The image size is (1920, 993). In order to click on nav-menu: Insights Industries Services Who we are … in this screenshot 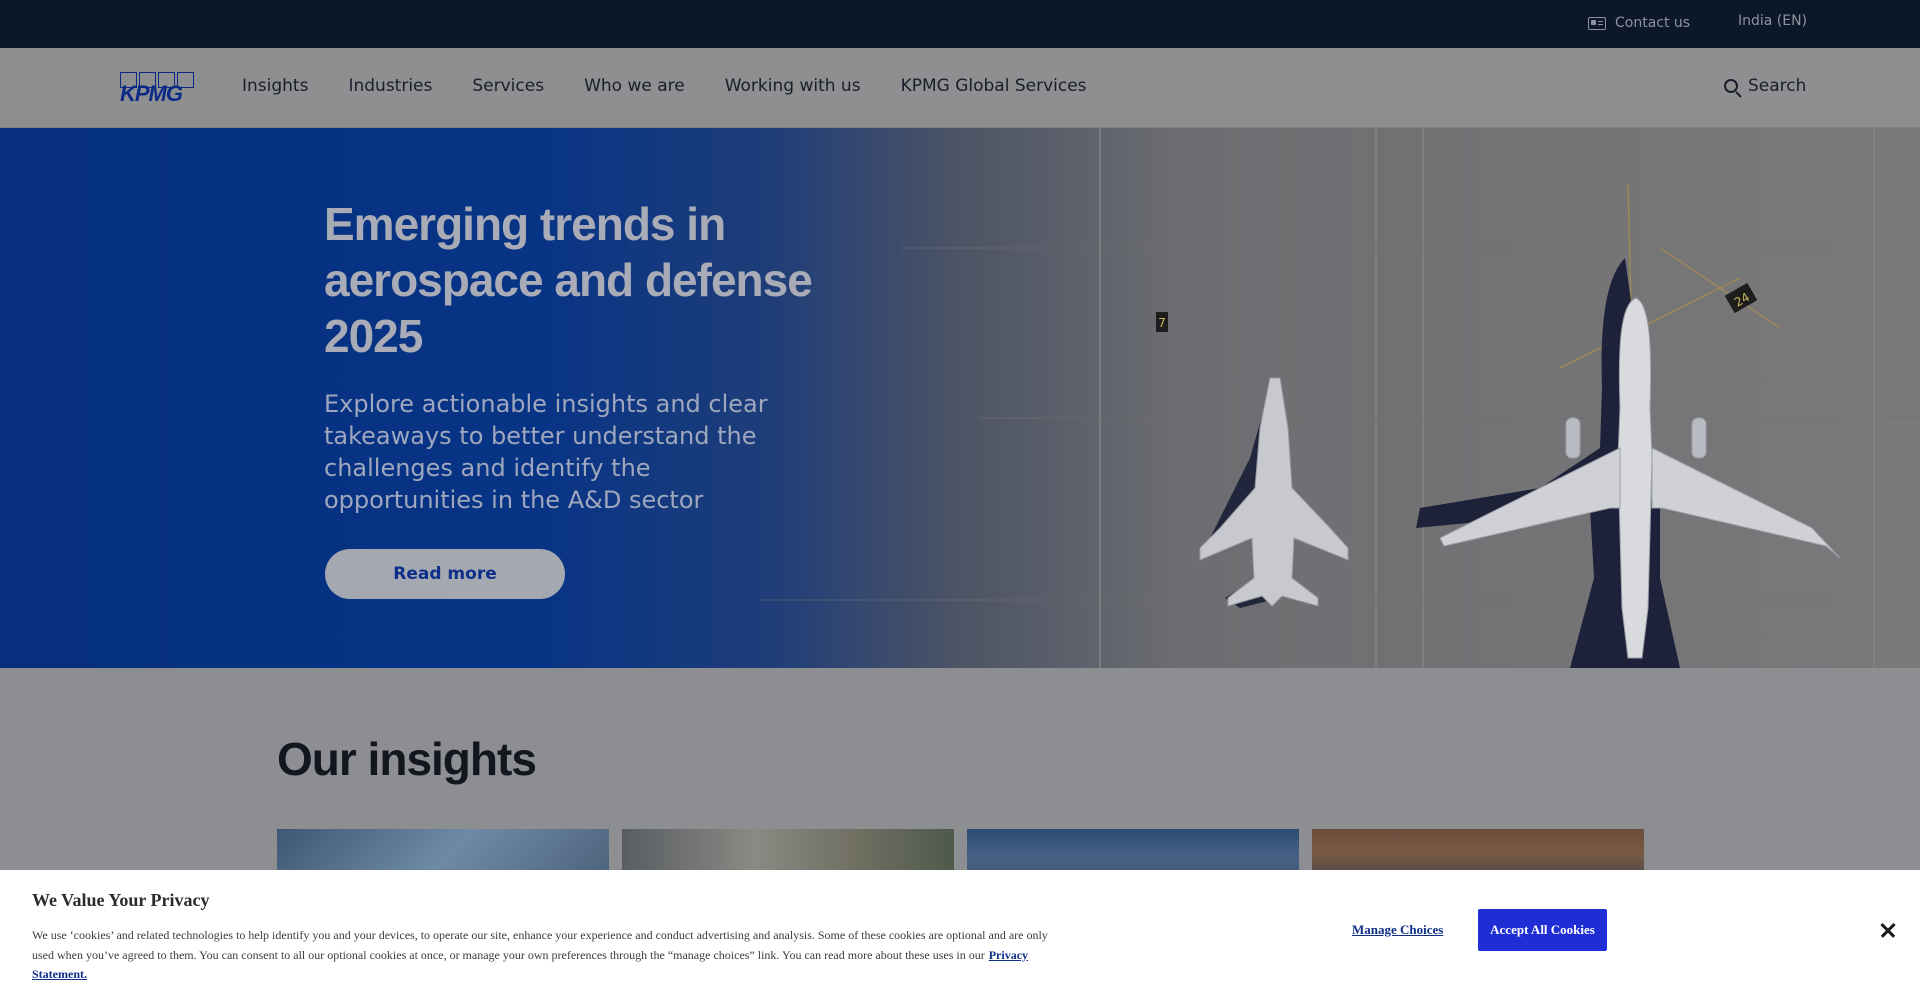, I will do `click(684, 86)`.